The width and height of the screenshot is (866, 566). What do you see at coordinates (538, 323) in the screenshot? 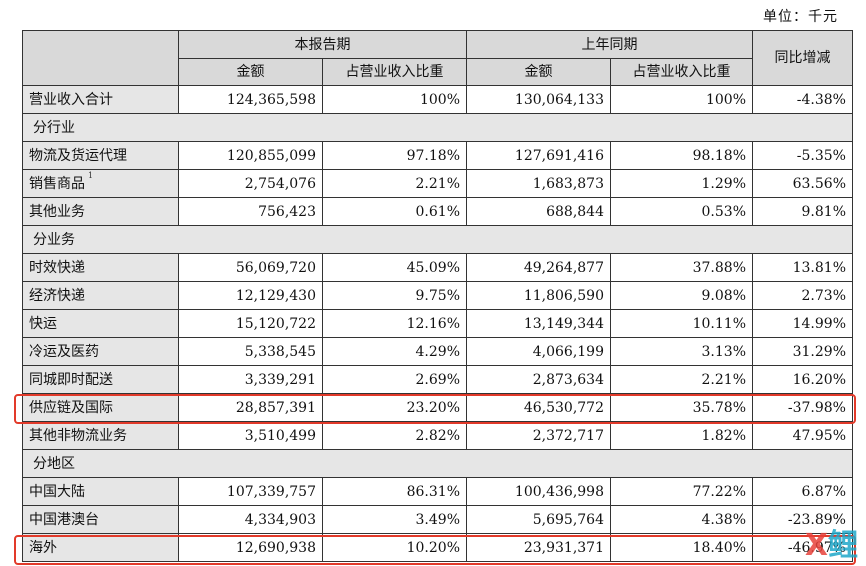
I see `prior-amount-cell: 13,149,344` at bounding box center [538, 323].